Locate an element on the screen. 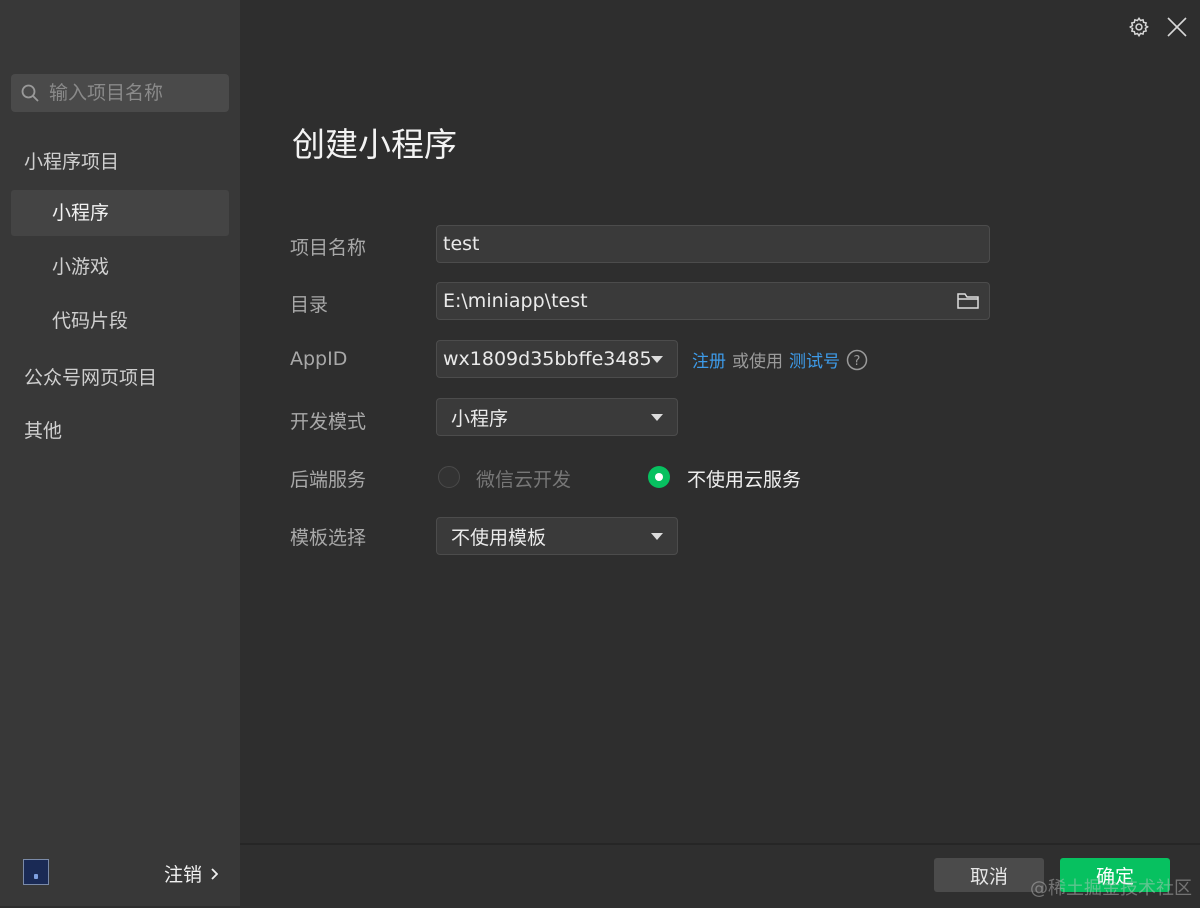 The image size is (1200, 908). search-box is located at coordinates (120, 93).